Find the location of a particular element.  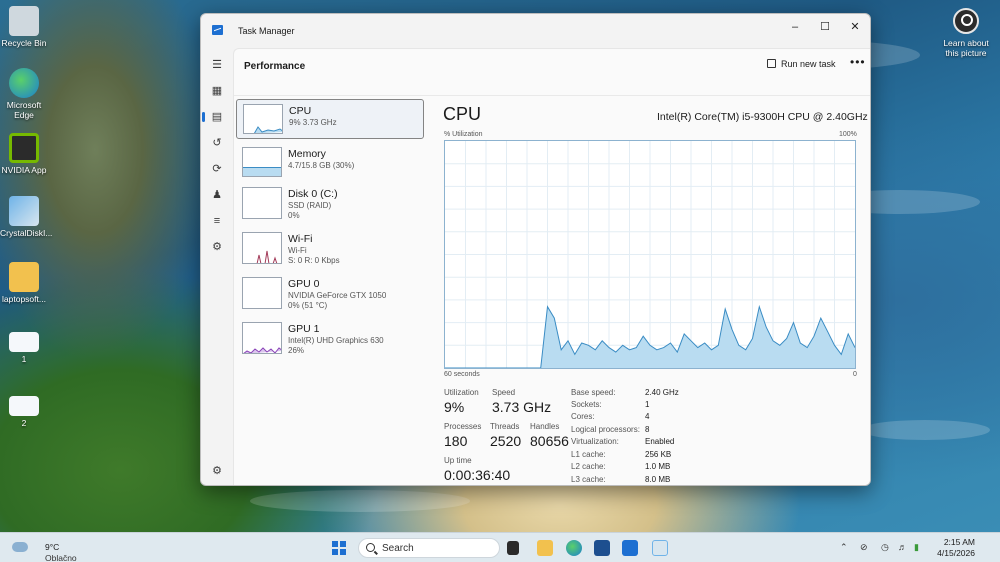

device-disk: Disk 0 (C:) SSD (RAID) 0% is located at coordinates (330, 203).